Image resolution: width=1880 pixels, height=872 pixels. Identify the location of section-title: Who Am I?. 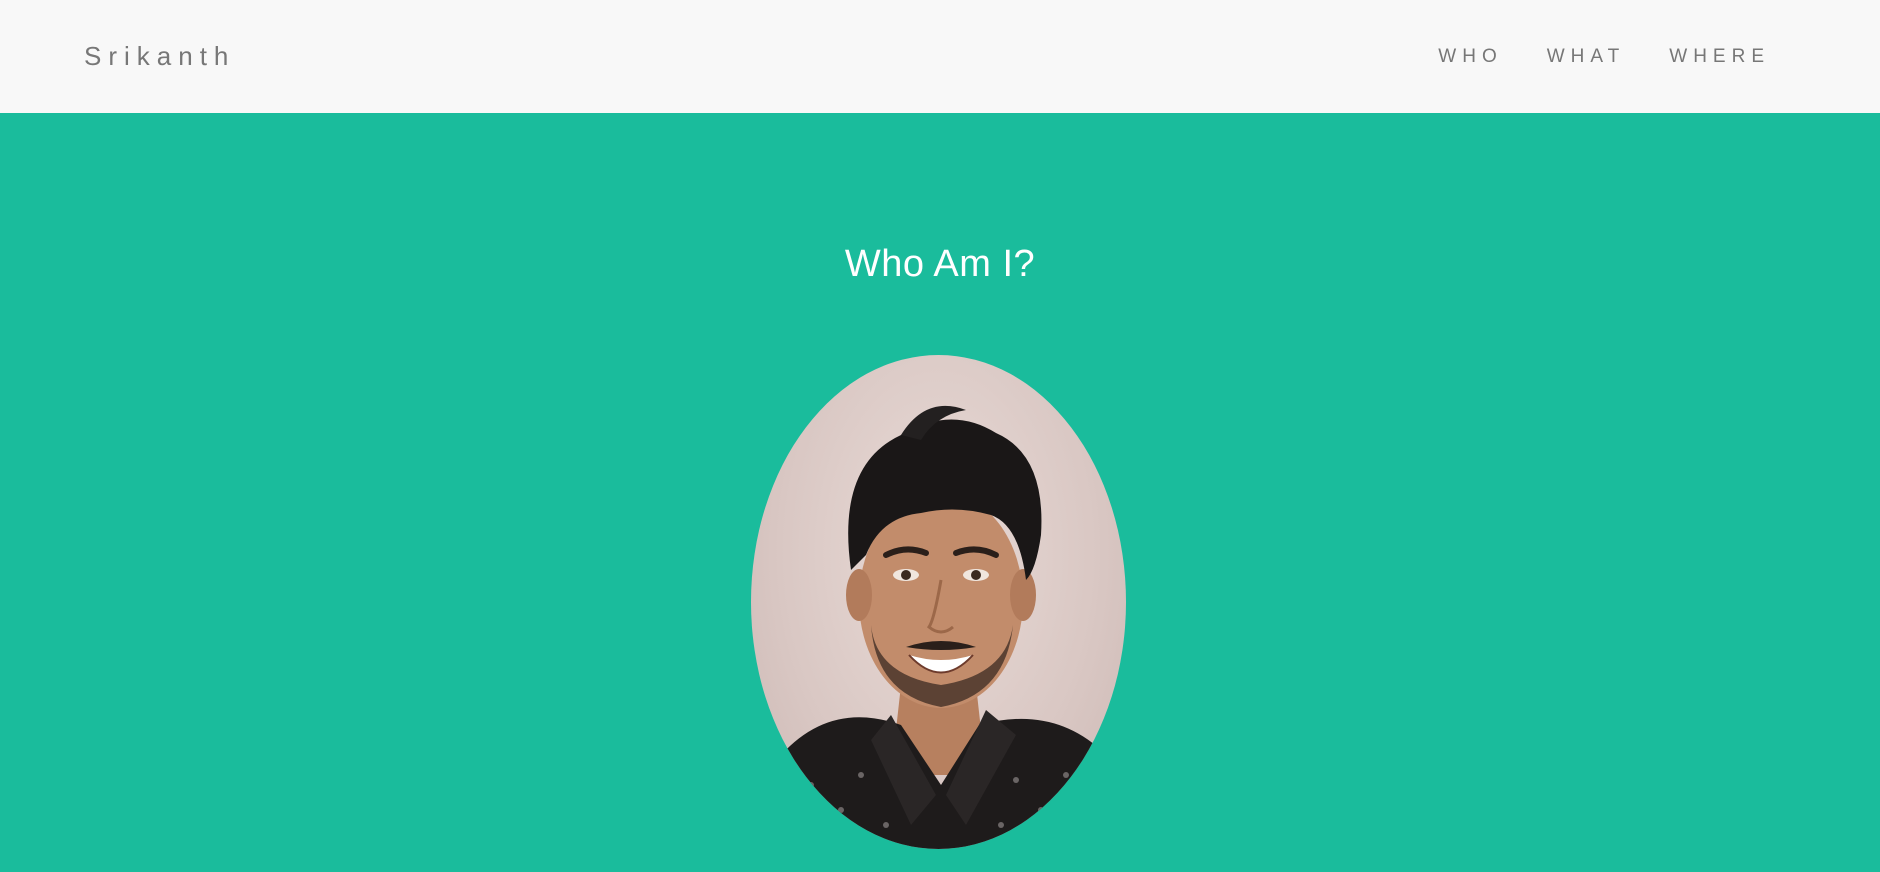
(940, 264).